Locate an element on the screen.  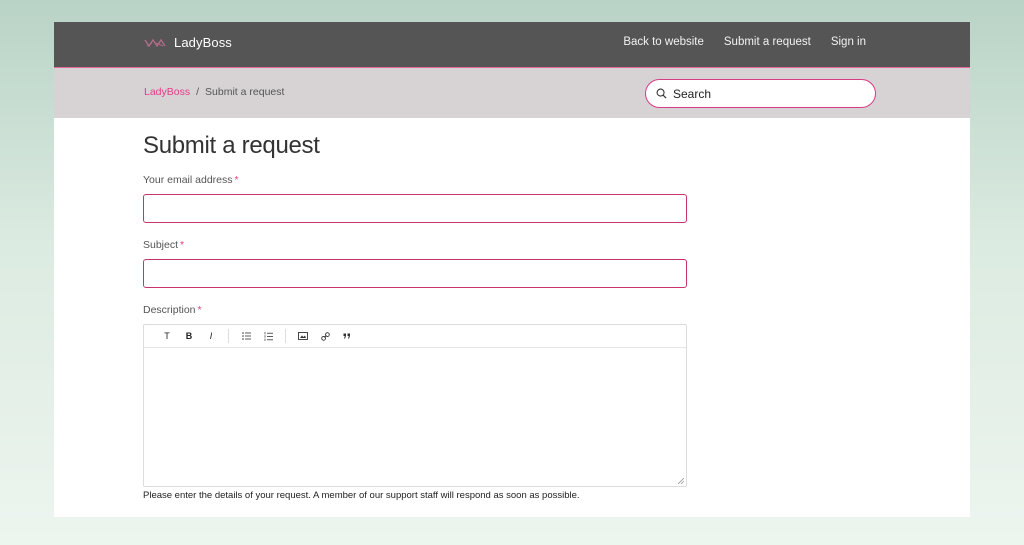
brand-name: LadyBoss is located at coordinates (203, 42).